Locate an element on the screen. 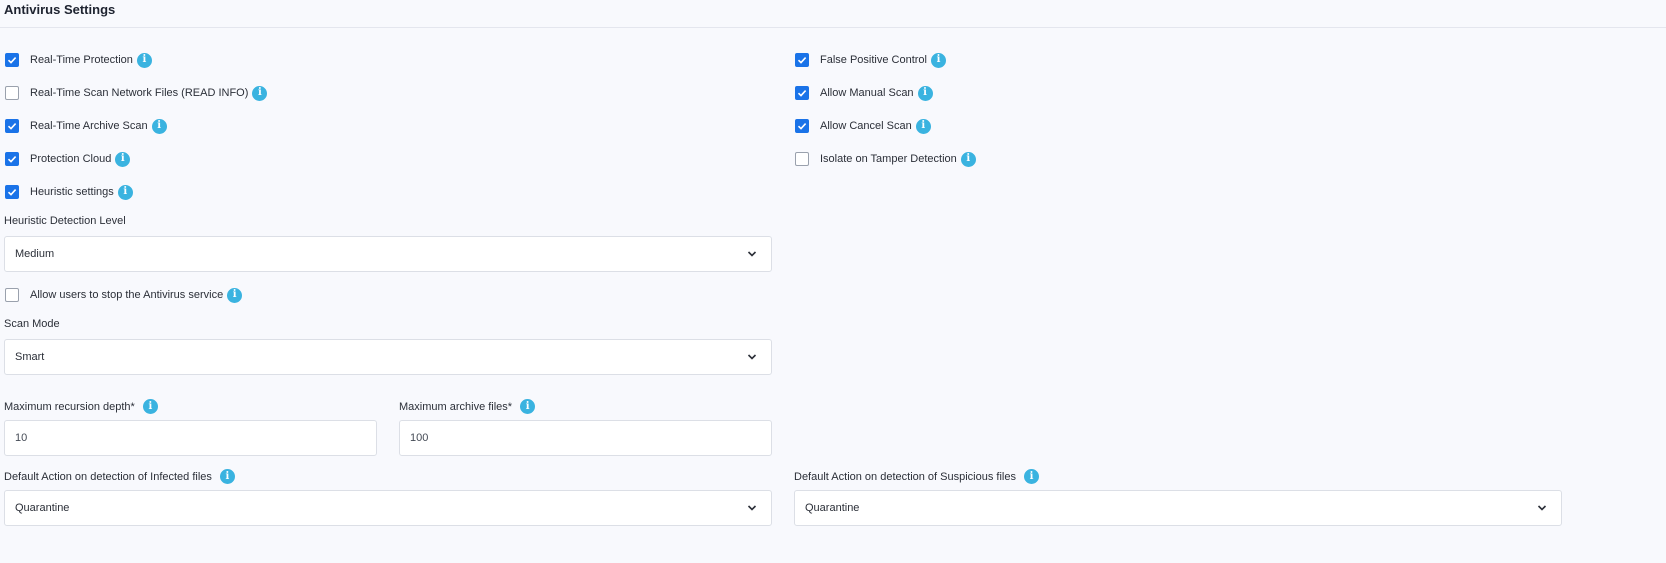 This screenshot has width=1666, height=563. section-header: Antivirus Settings is located at coordinates (833, 14).